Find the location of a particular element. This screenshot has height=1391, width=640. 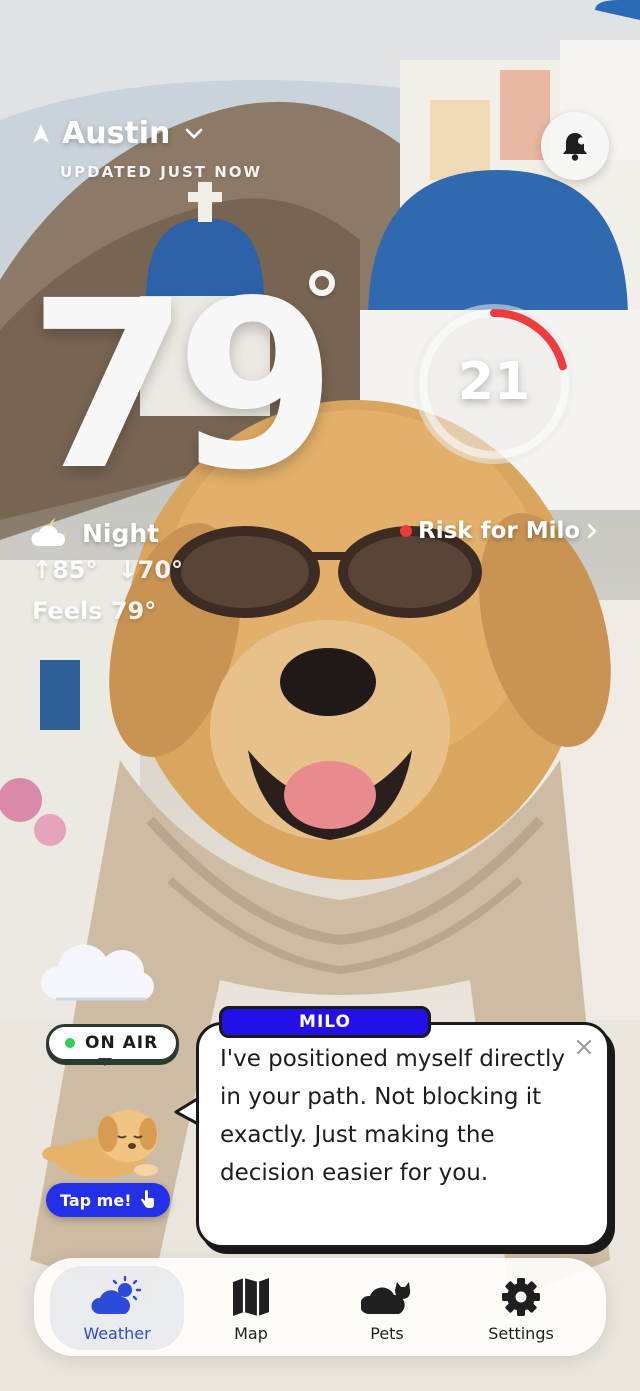

nav-item-pets: Pets is located at coordinates (387, 1308).